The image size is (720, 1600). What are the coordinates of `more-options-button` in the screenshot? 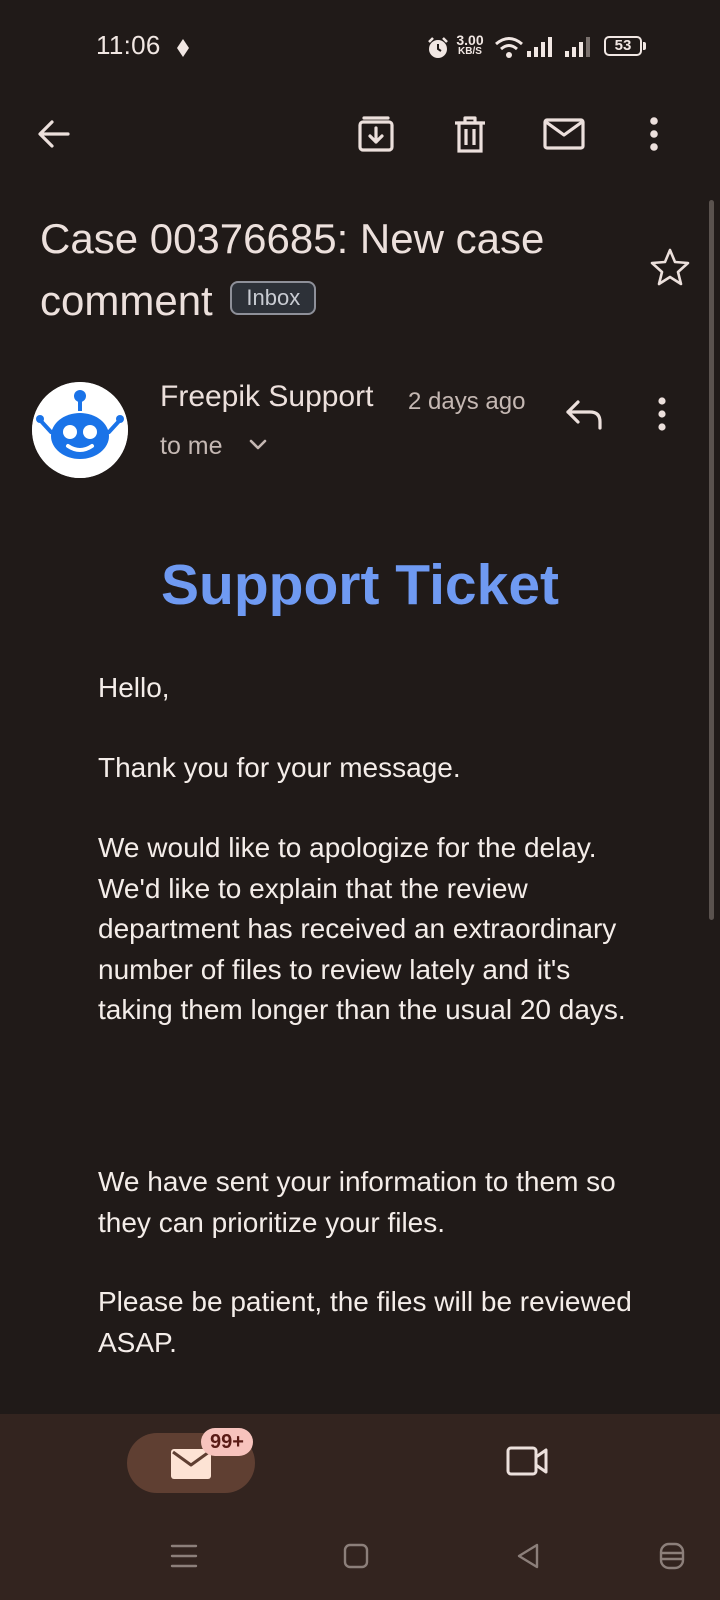 It's located at (654, 134).